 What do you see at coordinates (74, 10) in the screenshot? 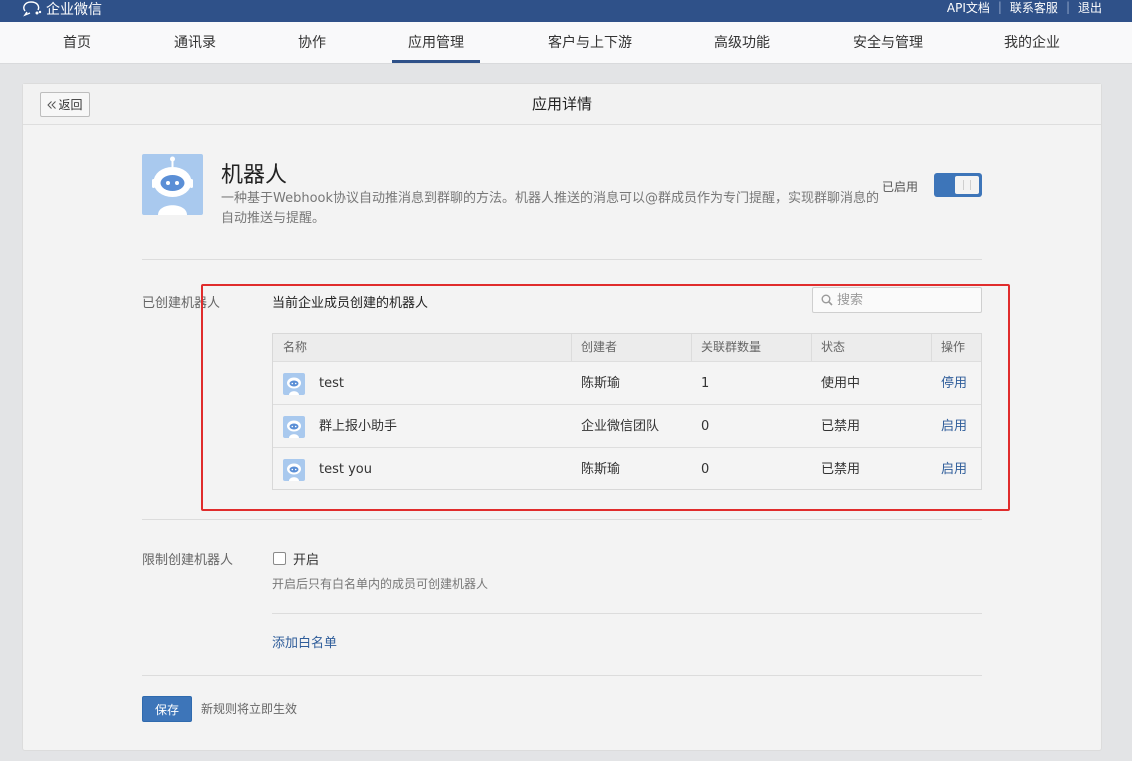
I see `brand-name: 企业微信` at bounding box center [74, 10].